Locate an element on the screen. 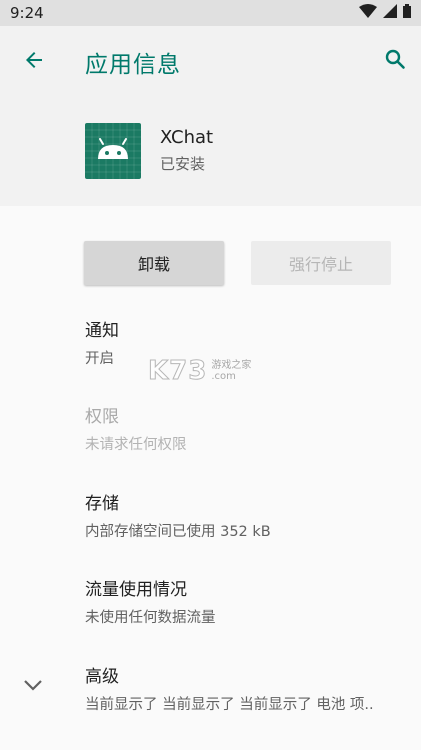 The width and height of the screenshot is (421, 750). uninstall-button: 卸载 is located at coordinates (154, 263).